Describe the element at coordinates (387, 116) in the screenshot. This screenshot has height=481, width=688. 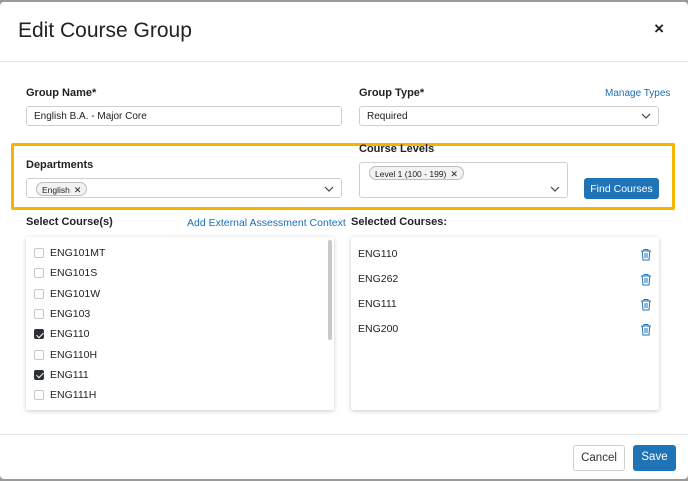
I see `group-type-value: Required` at that location.